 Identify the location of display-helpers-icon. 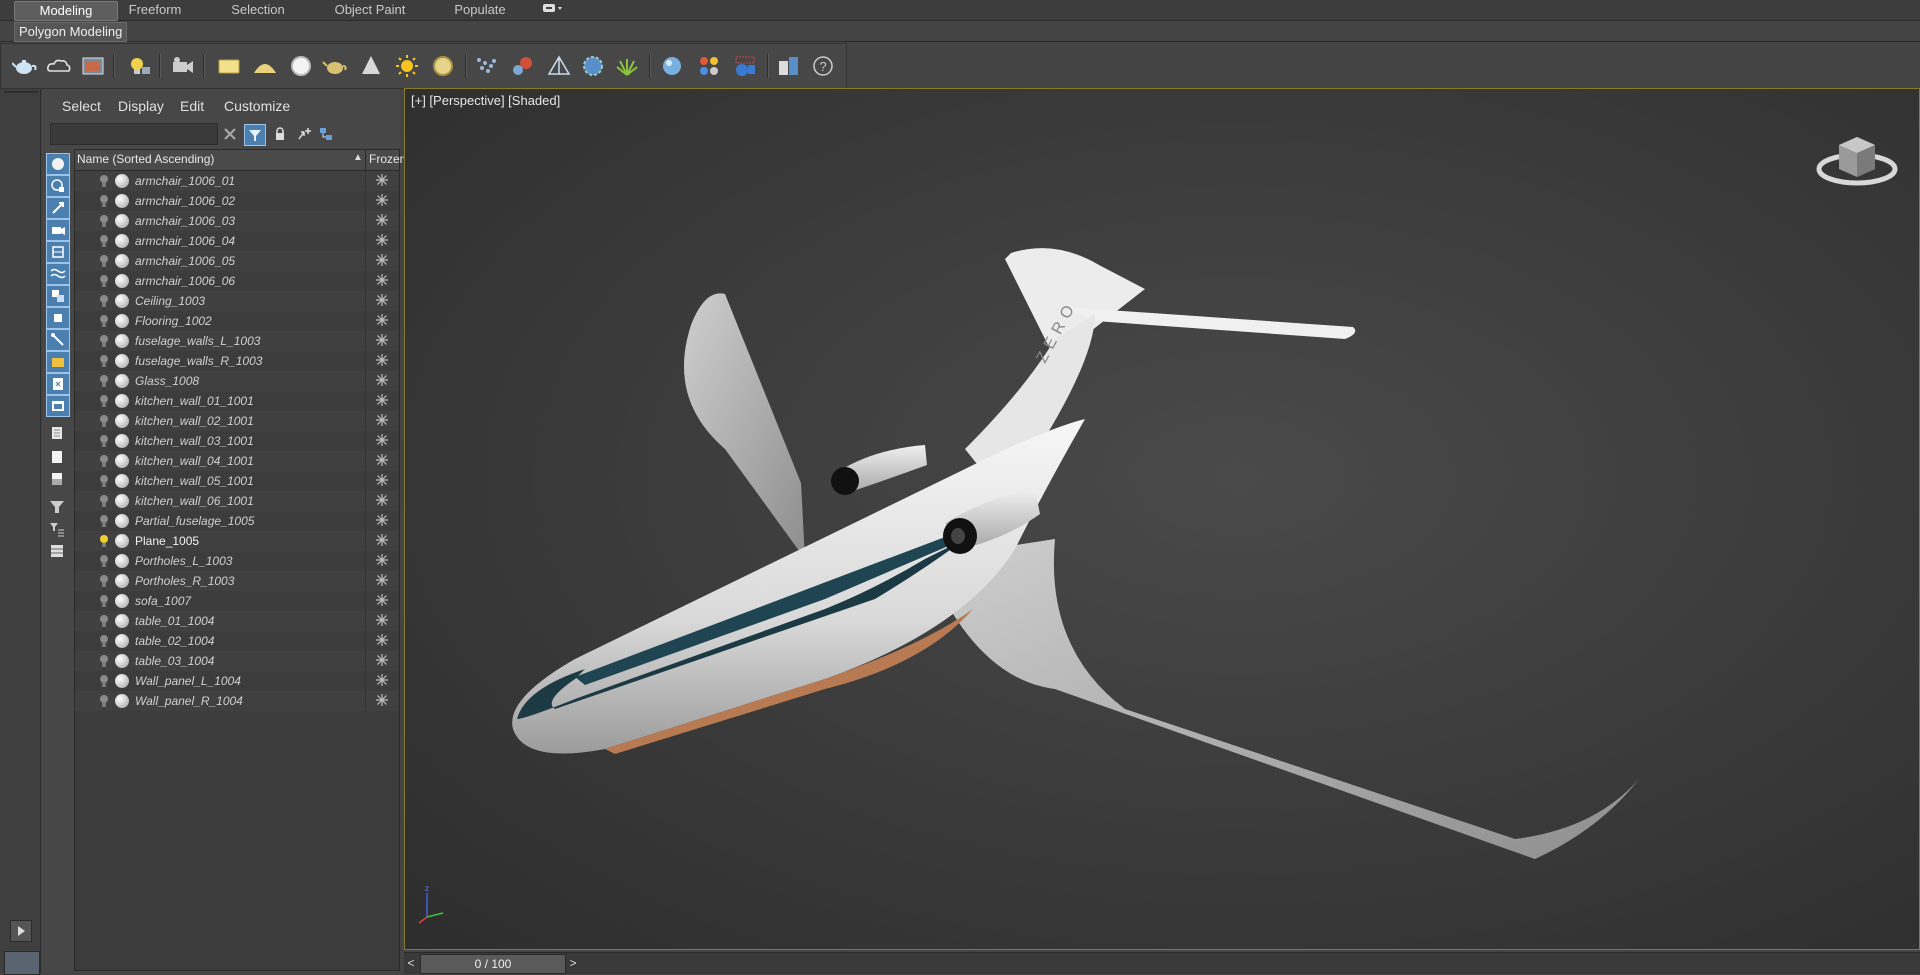
(58, 252).